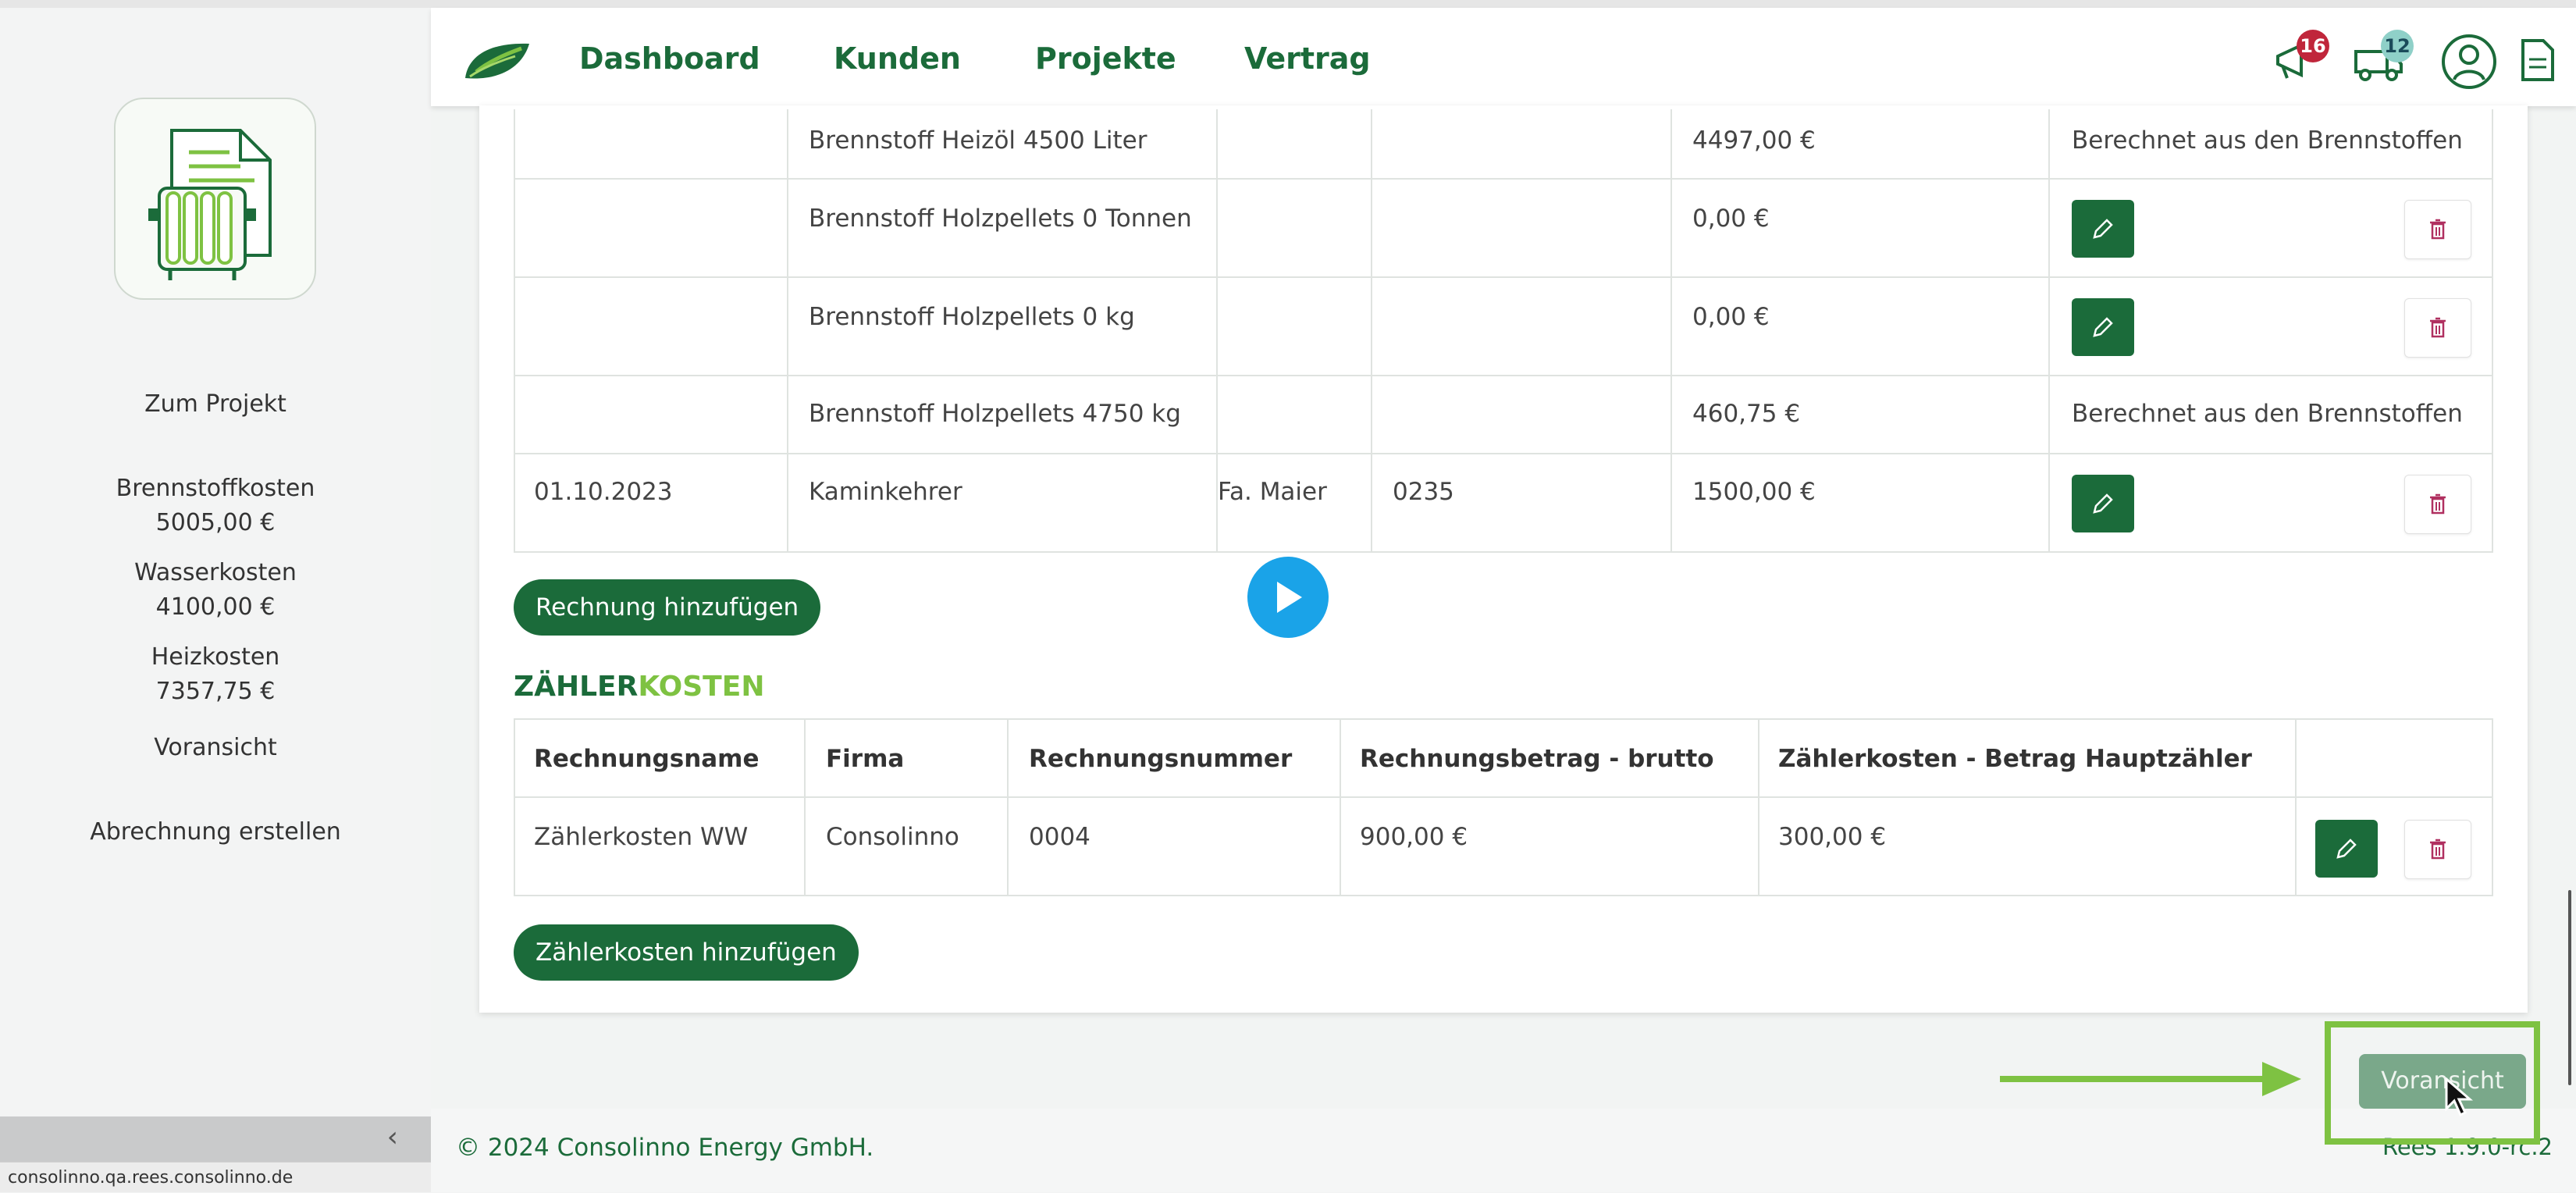 This screenshot has width=2576, height=1193. I want to click on sidebar-item-wasserkosten-label: Wasserkosten, so click(215, 573).